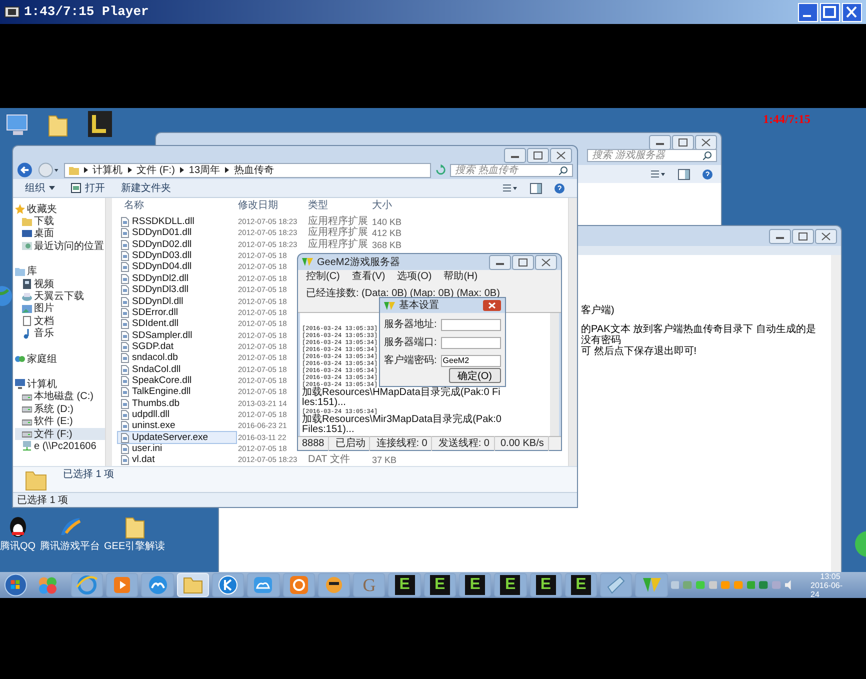 The height and width of the screenshot is (679, 866). Describe the element at coordinates (60, 309) in the screenshot. I see `sidebar-item: 图片` at that location.